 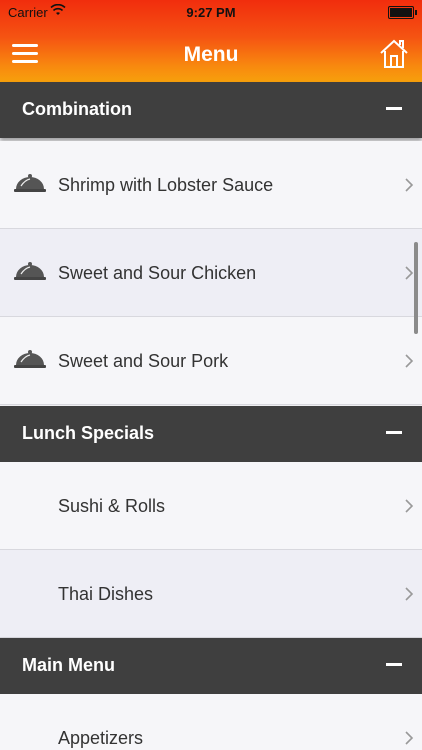 What do you see at coordinates (211, 54) in the screenshot?
I see `page-title: Menu` at bounding box center [211, 54].